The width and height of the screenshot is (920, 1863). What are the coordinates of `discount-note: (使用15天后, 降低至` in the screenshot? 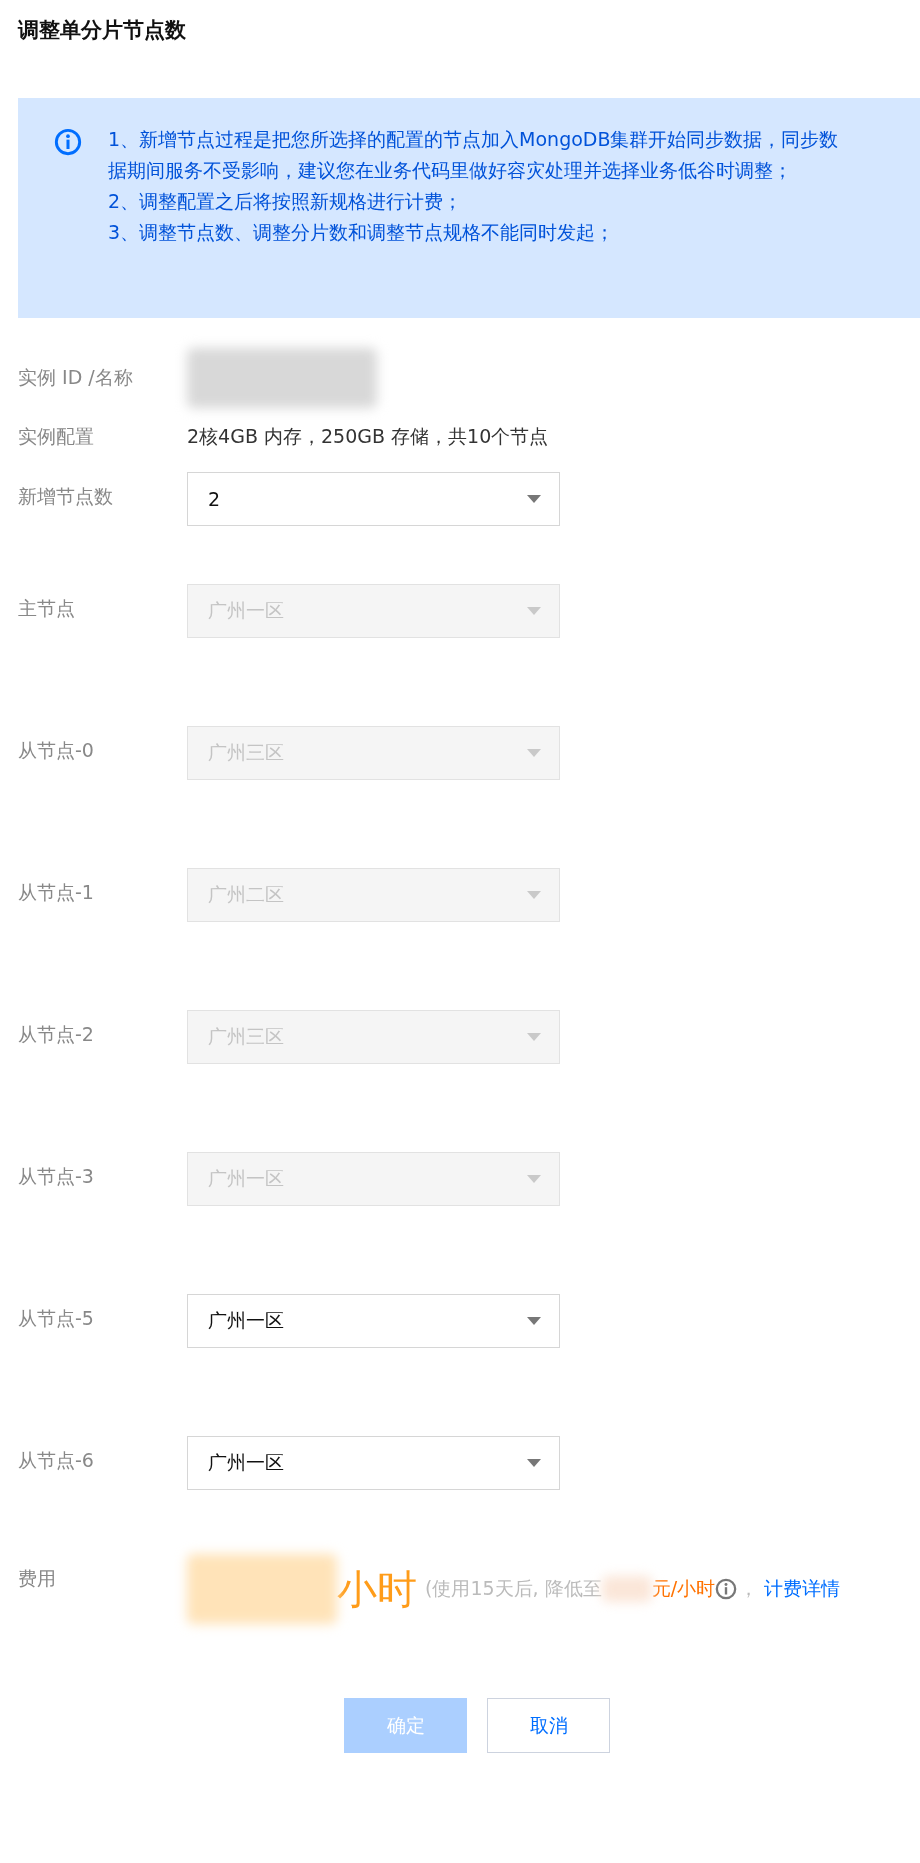 It's located at (513, 1588).